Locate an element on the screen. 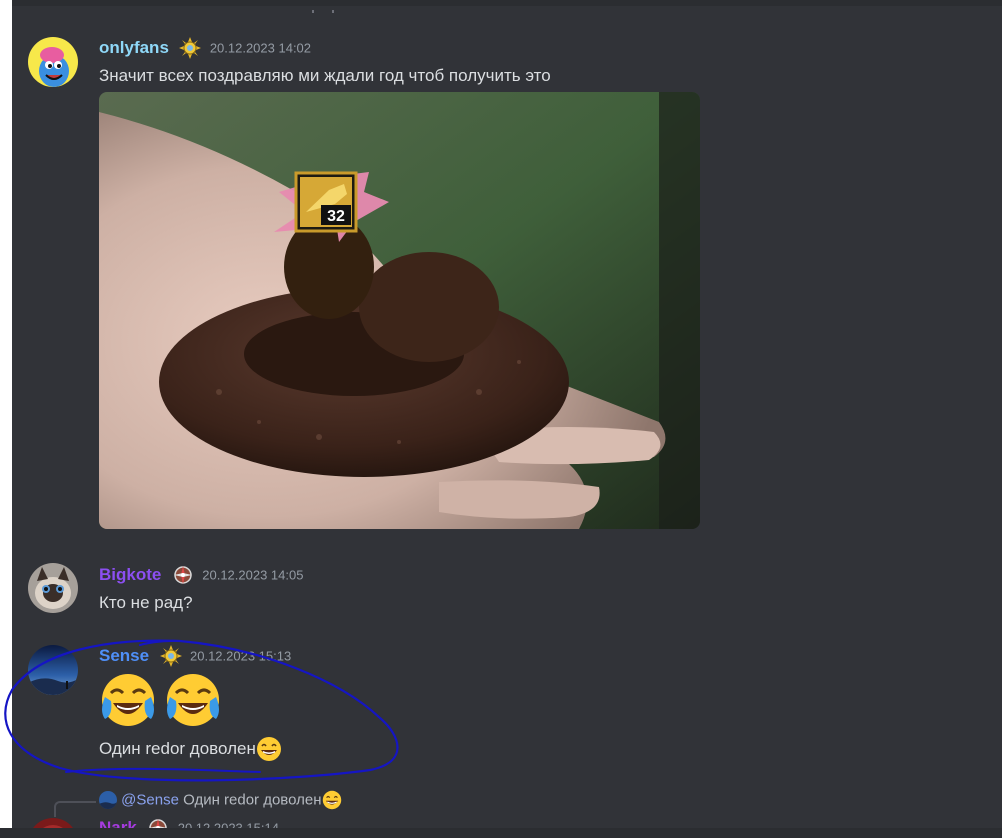  message-text-content: Один redor доволен is located at coordinates (177, 748).